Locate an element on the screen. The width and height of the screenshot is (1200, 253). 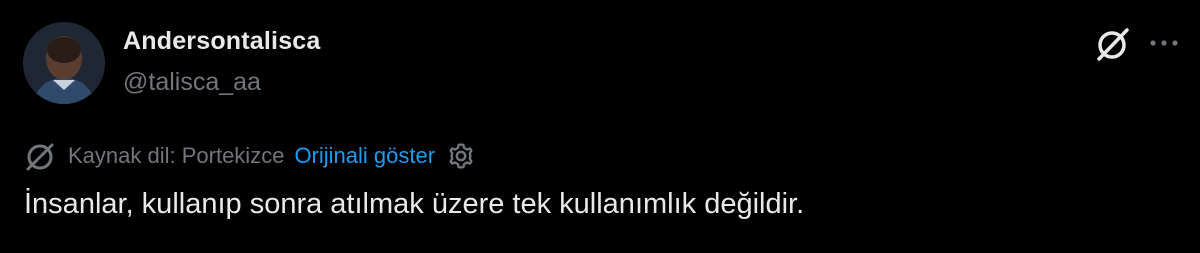
grok-icon is located at coordinates (1113, 44).